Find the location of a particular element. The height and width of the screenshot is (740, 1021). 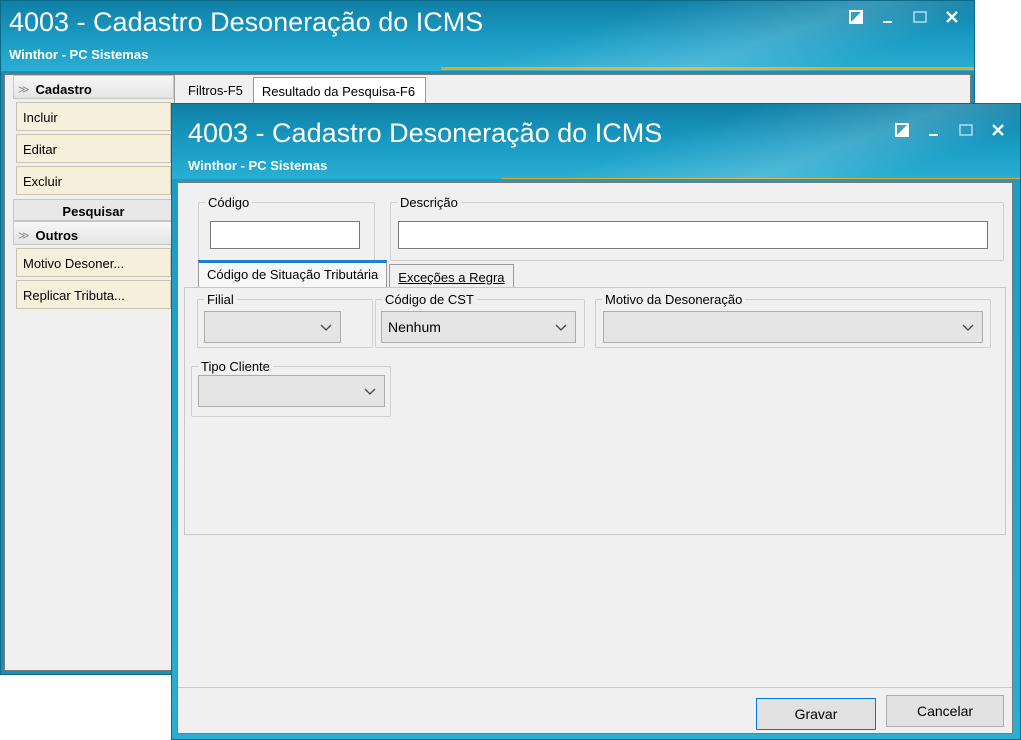

tab-filtros: Filtros-F5 is located at coordinates (216, 90).